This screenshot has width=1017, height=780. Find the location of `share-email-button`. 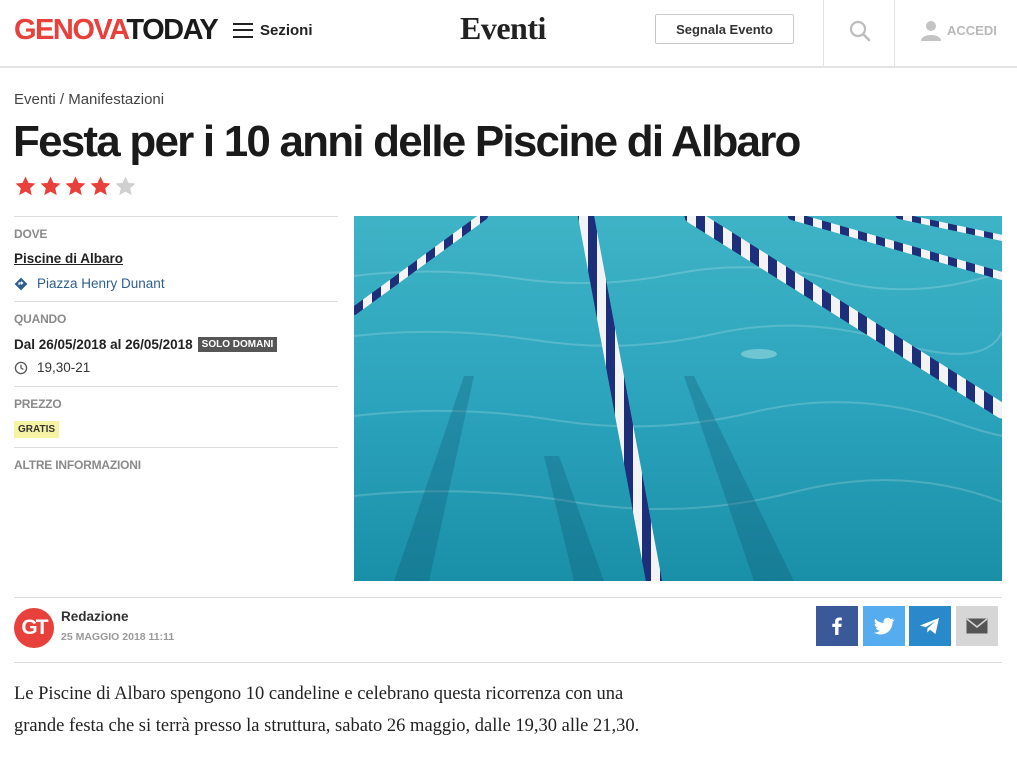

share-email-button is located at coordinates (977, 626).